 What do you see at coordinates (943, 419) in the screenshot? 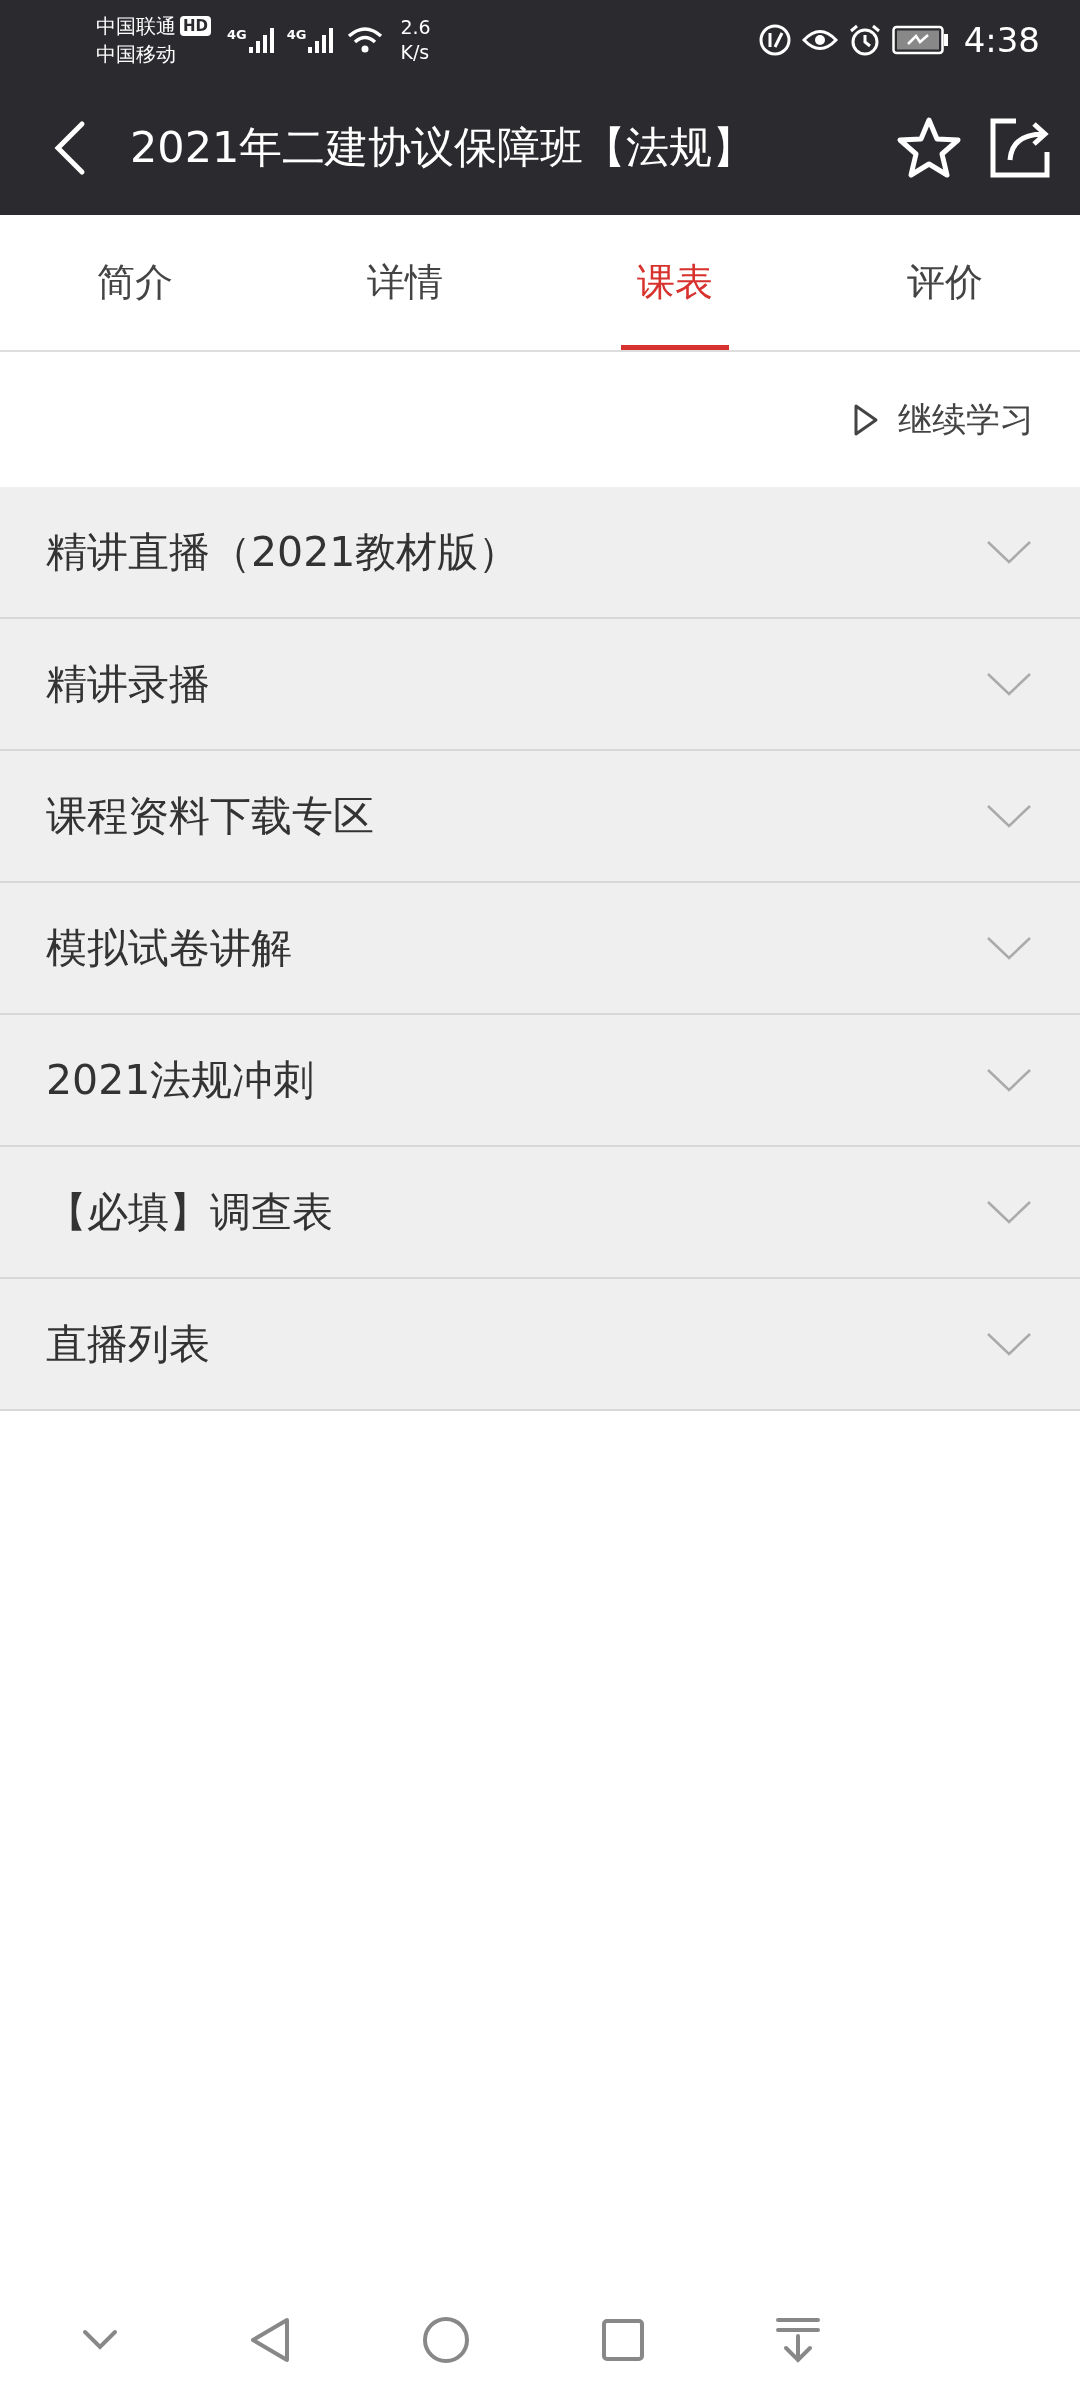
I see `continue-button: 继续学习` at bounding box center [943, 419].